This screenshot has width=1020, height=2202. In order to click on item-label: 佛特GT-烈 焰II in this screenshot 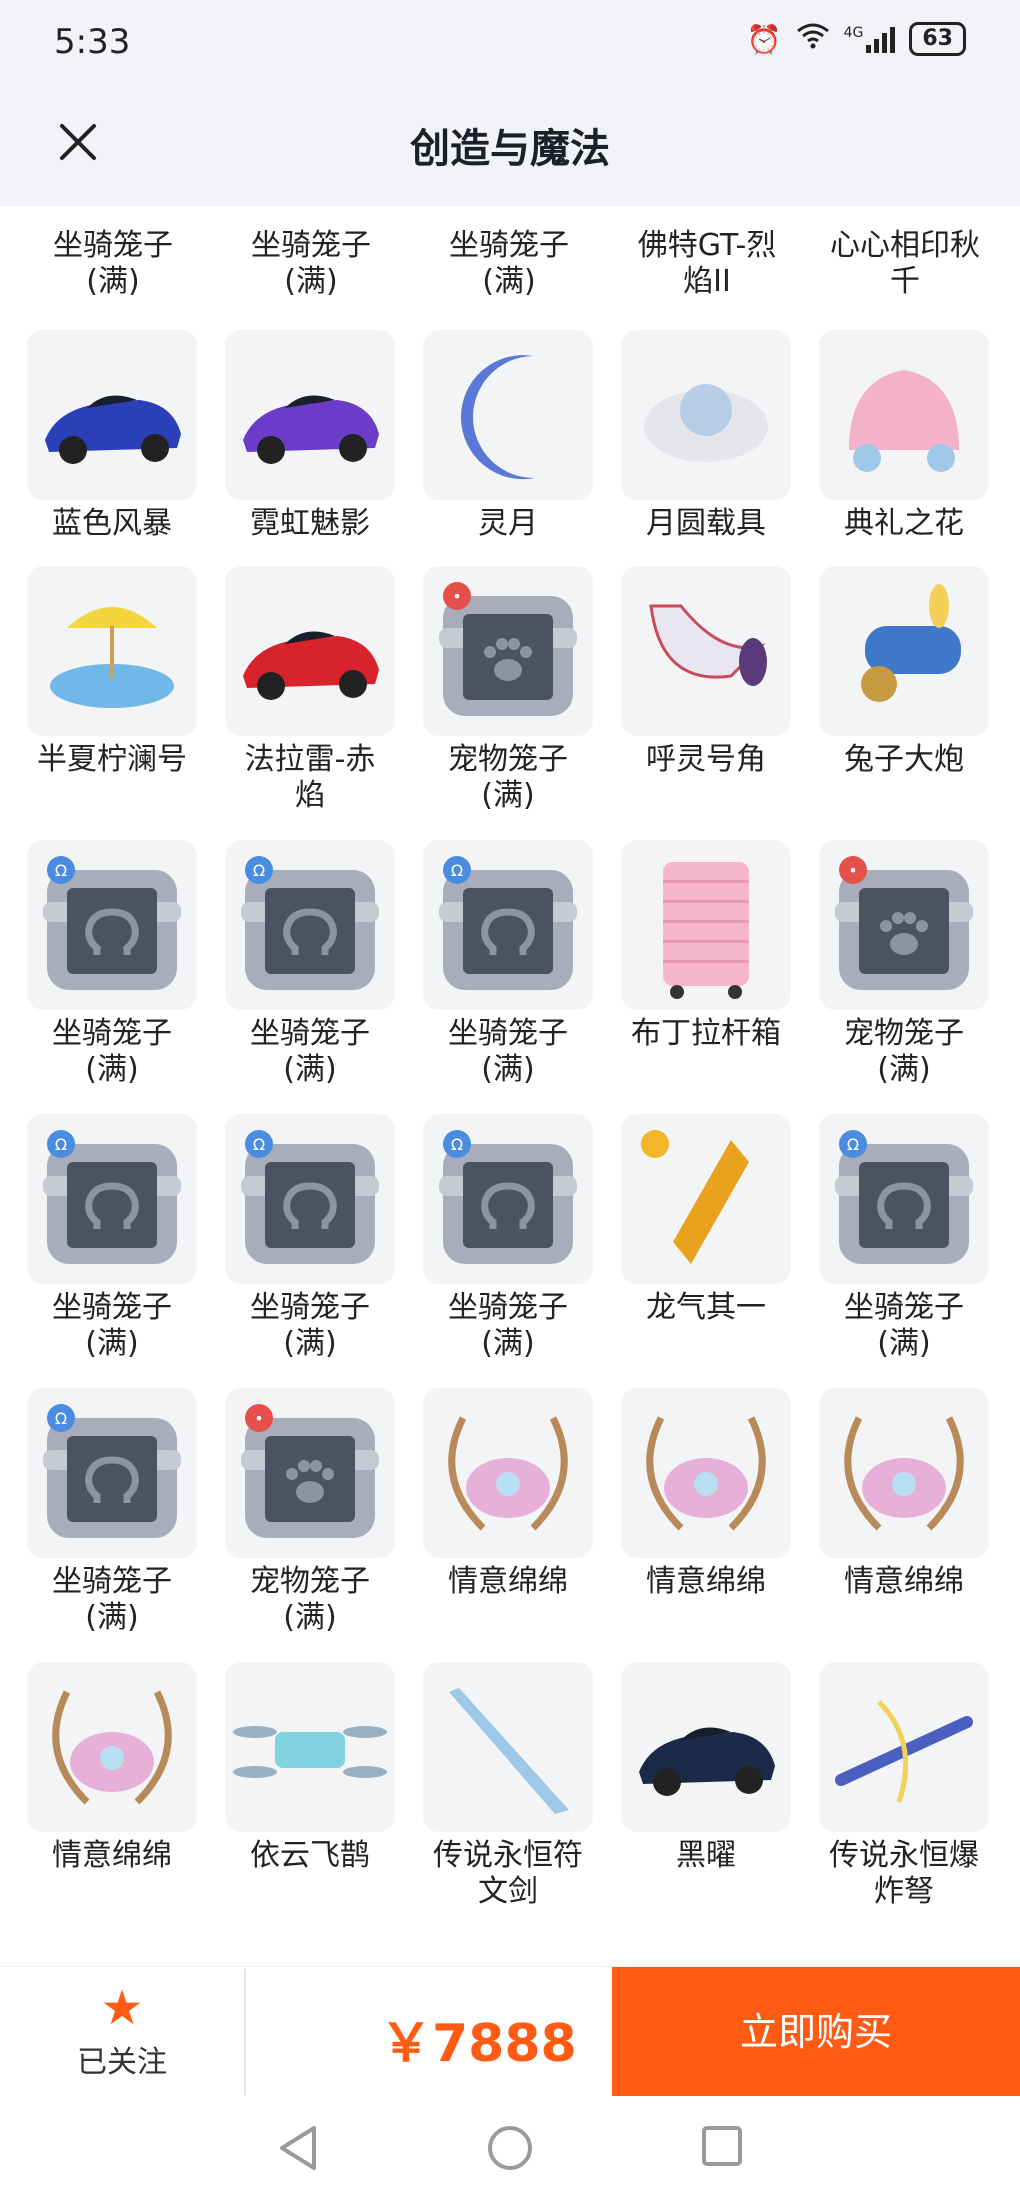, I will do `click(707, 263)`.